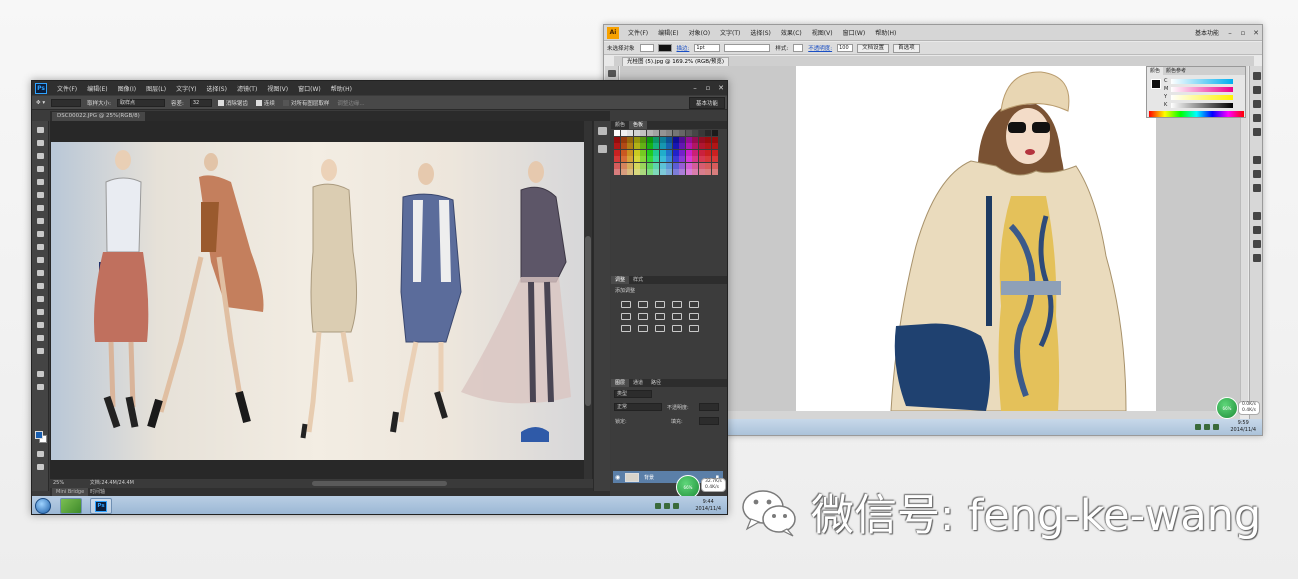 Image resolution: width=1298 pixels, height=579 pixels. I want to click on ai-panel-graphic-styles-icon, so click(1257, 216).